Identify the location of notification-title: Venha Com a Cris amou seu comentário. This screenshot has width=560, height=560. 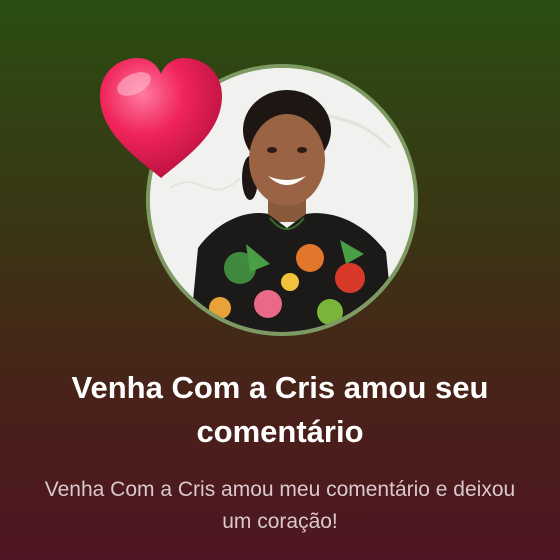
(280, 409).